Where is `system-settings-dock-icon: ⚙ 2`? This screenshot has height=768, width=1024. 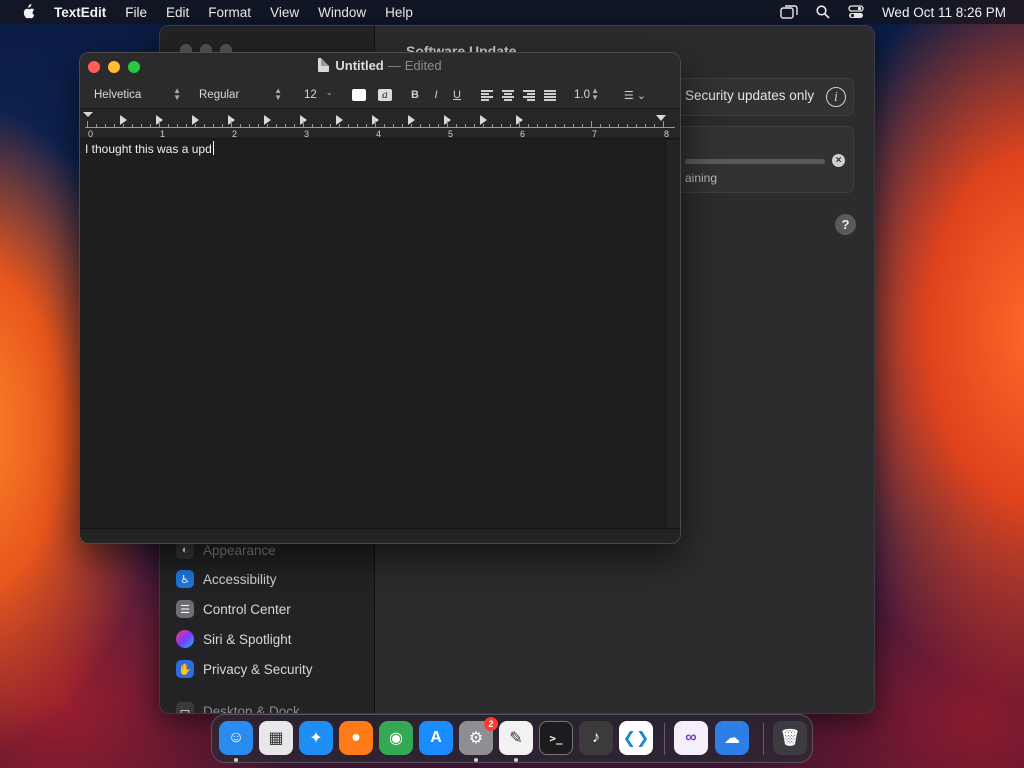
system-settings-dock-icon: ⚙ 2 is located at coordinates (478, 736).